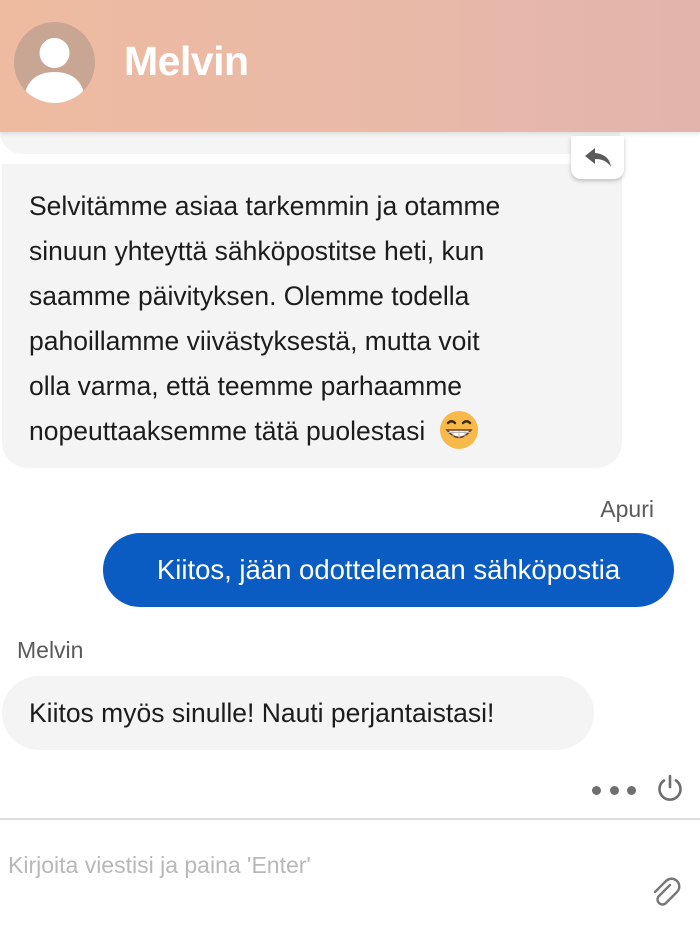  Describe the element at coordinates (186, 61) in the screenshot. I see `contact-name: Melvin` at that location.